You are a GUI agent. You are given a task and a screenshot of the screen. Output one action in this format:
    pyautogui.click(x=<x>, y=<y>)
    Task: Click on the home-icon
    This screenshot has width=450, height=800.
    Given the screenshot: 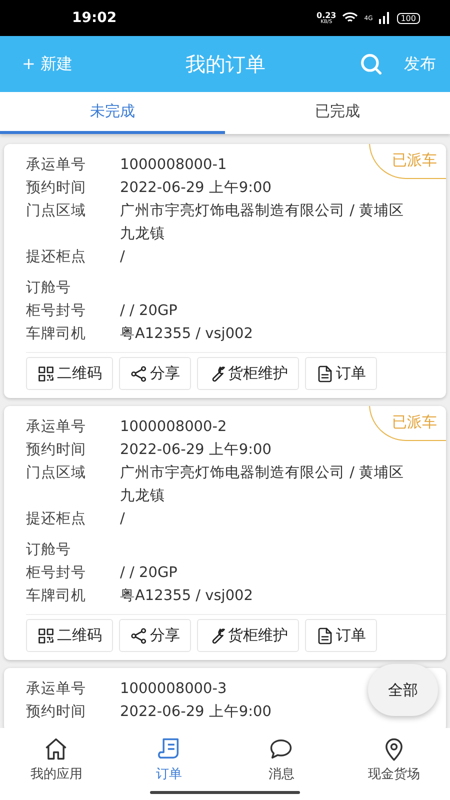 What is the action you would take?
    pyautogui.click(x=56, y=749)
    